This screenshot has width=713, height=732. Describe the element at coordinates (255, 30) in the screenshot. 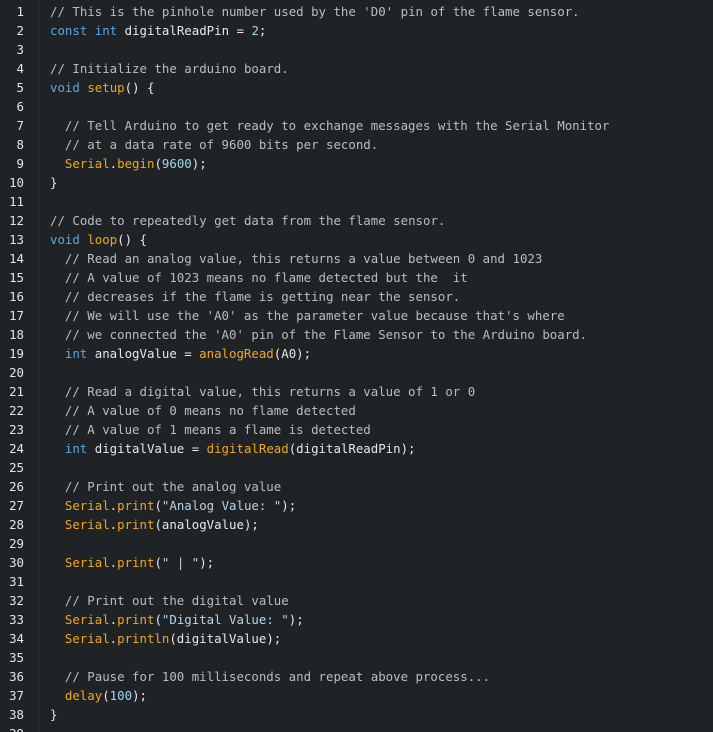

I see `code-number: 2` at that location.